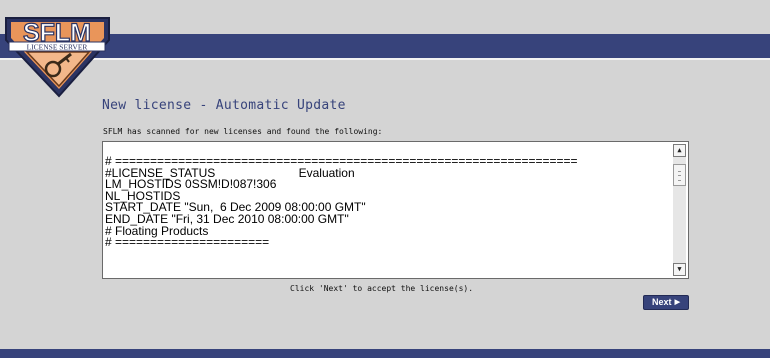 Image resolution: width=770 pixels, height=358 pixels. What do you see at coordinates (57, 47) in the screenshot?
I see `logo-subtext: LICENSE SERVER` at bounding box center [57, 47].